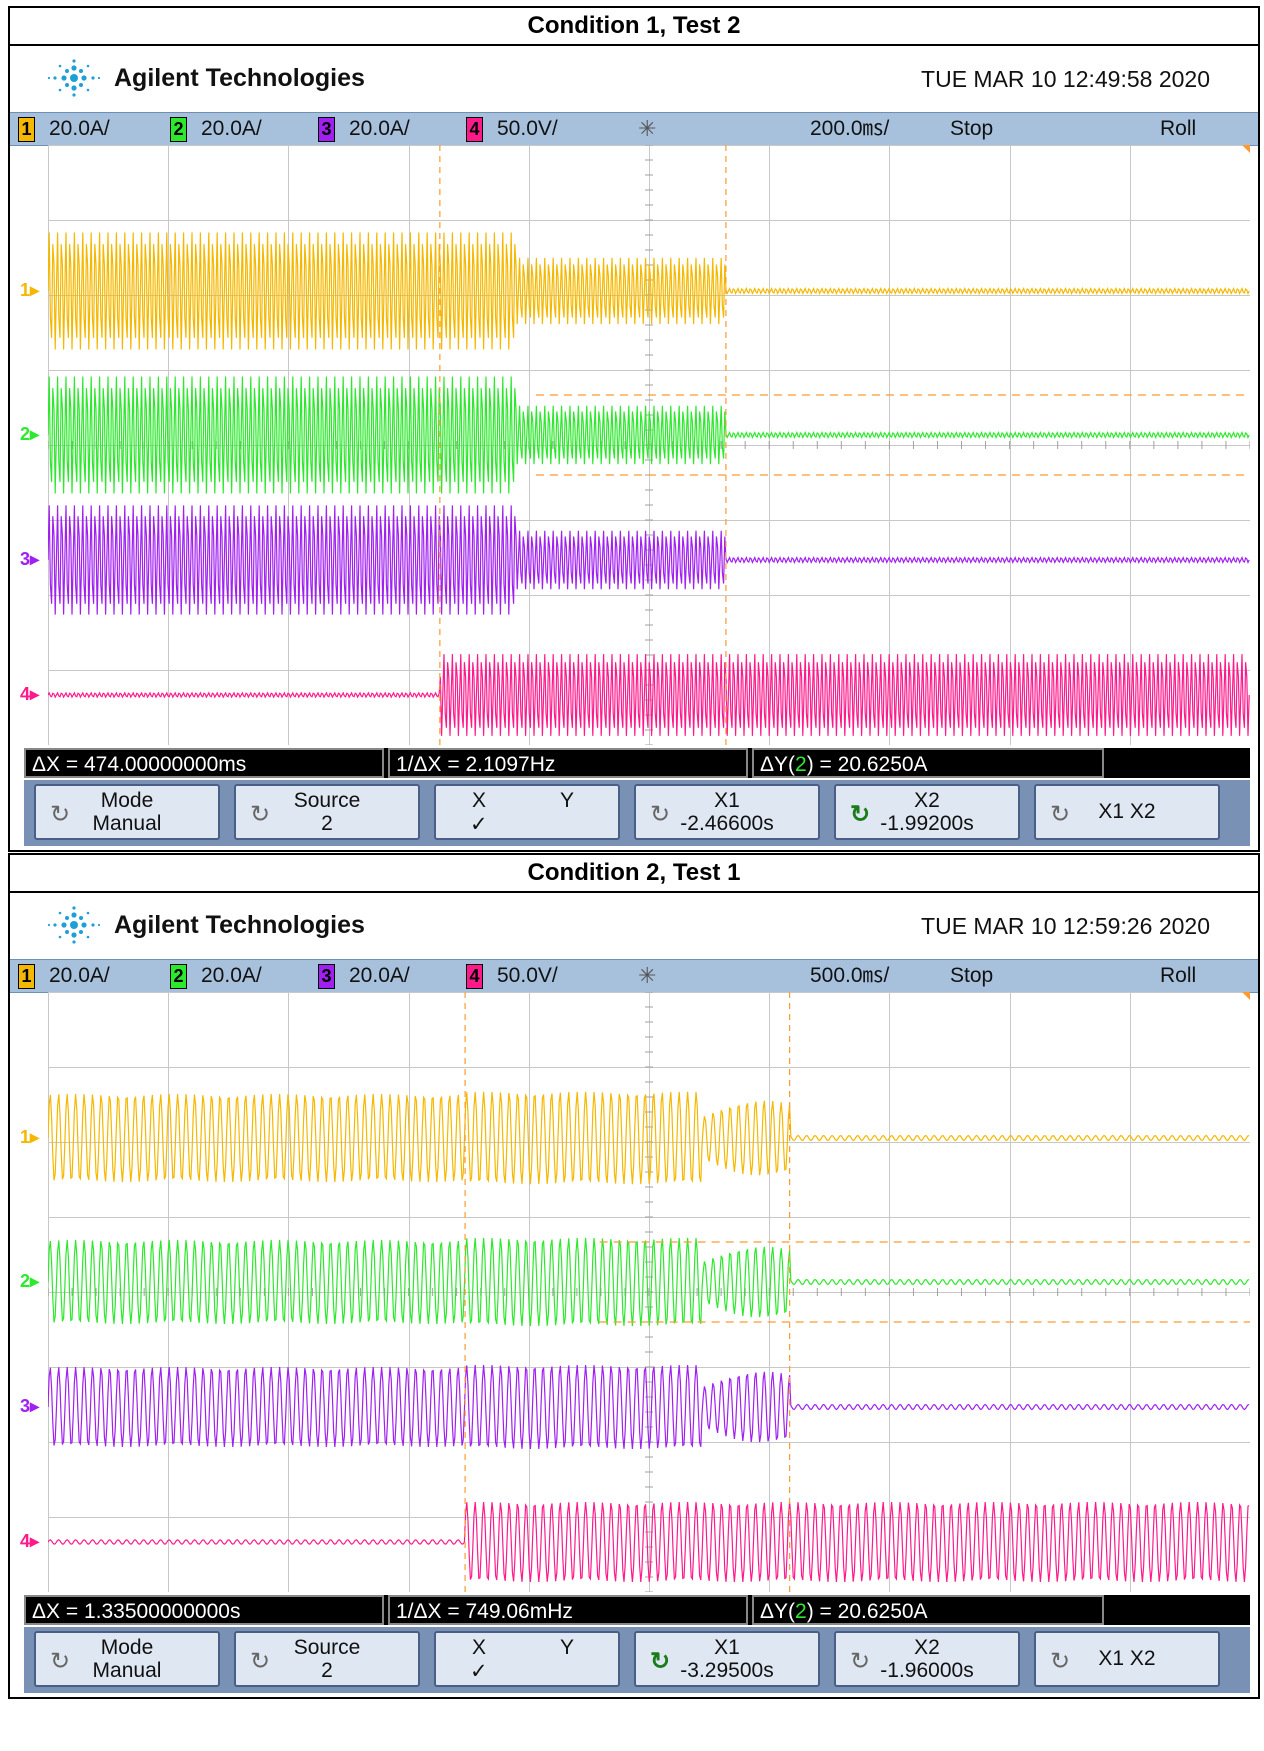 The image size is (1264, 1751). I want to click on softkey-x-label: X, so click(479, 1647).